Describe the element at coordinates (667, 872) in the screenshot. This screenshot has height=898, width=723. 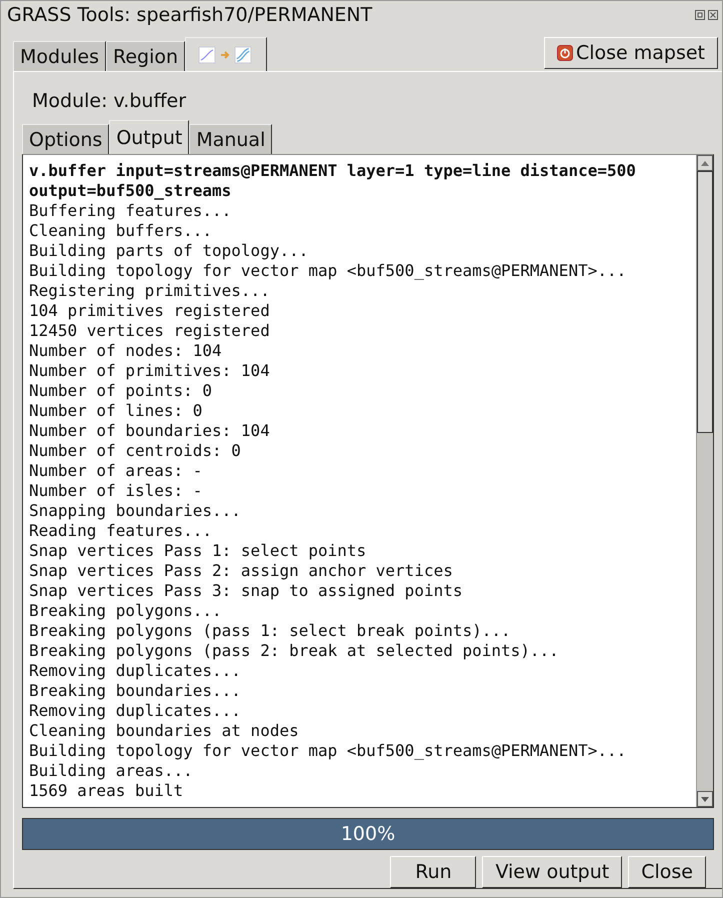
I see `dialog-button: Close` at that location.